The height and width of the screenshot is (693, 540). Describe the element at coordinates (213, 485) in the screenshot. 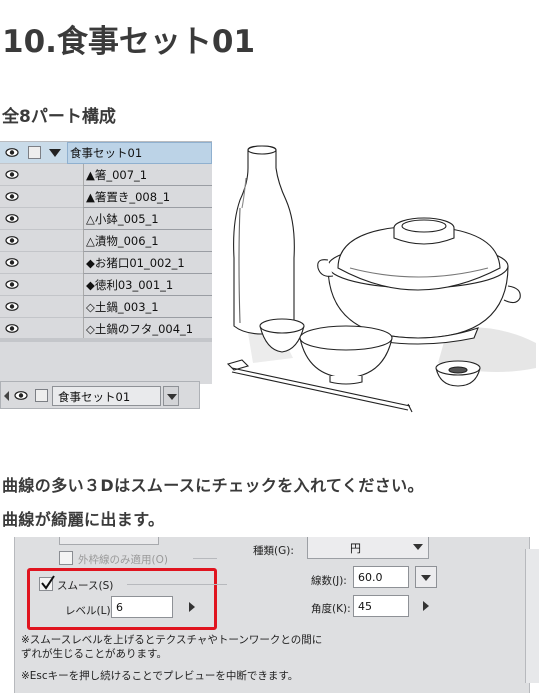

I see `instruction-line-1: 曲線の多い３Dはスムースにチェックを入れてください。` at that location.